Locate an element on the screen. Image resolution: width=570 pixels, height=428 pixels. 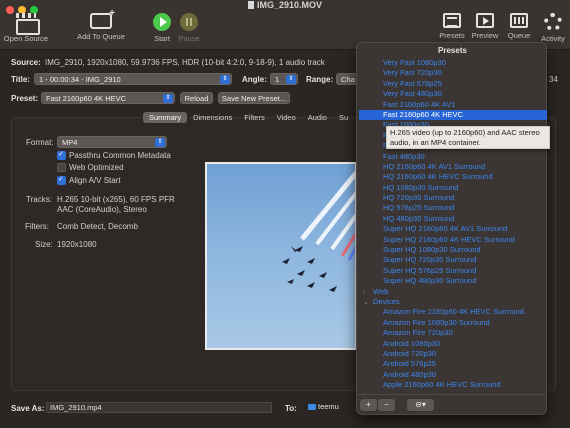
preset-group-label: Devices is located at coordinates (386, 301).